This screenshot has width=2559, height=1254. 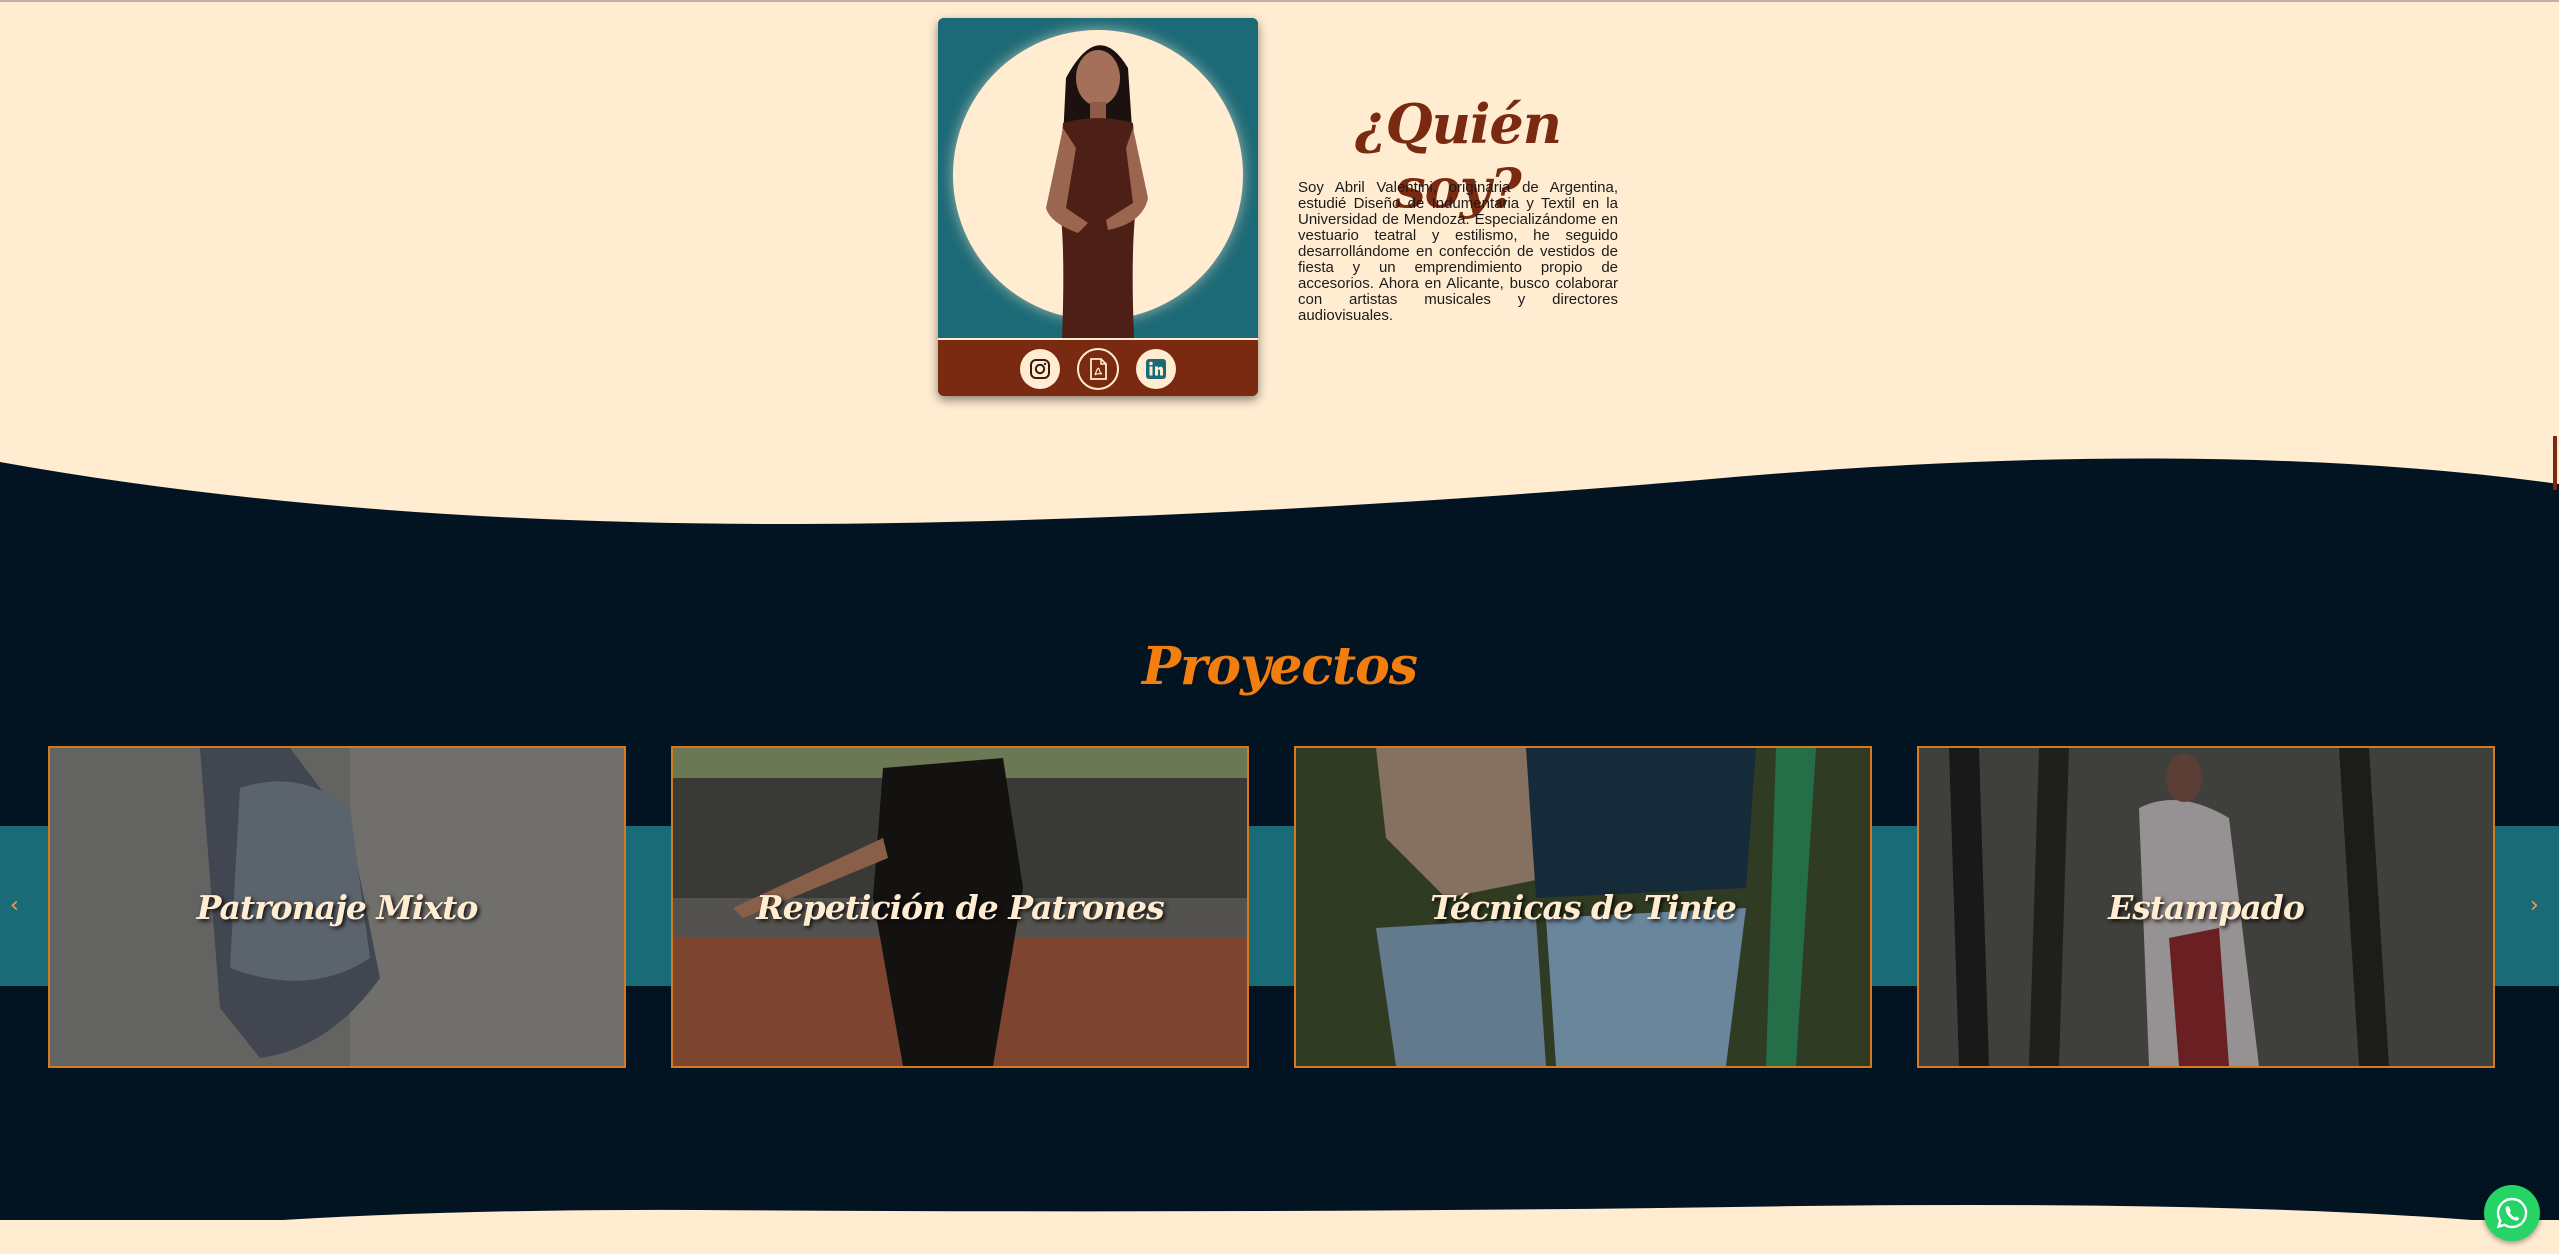 What do you see at coordinates (1279, 496) in the screenshot?
I see `section-wave-top` at bounding box center [1279, 496].